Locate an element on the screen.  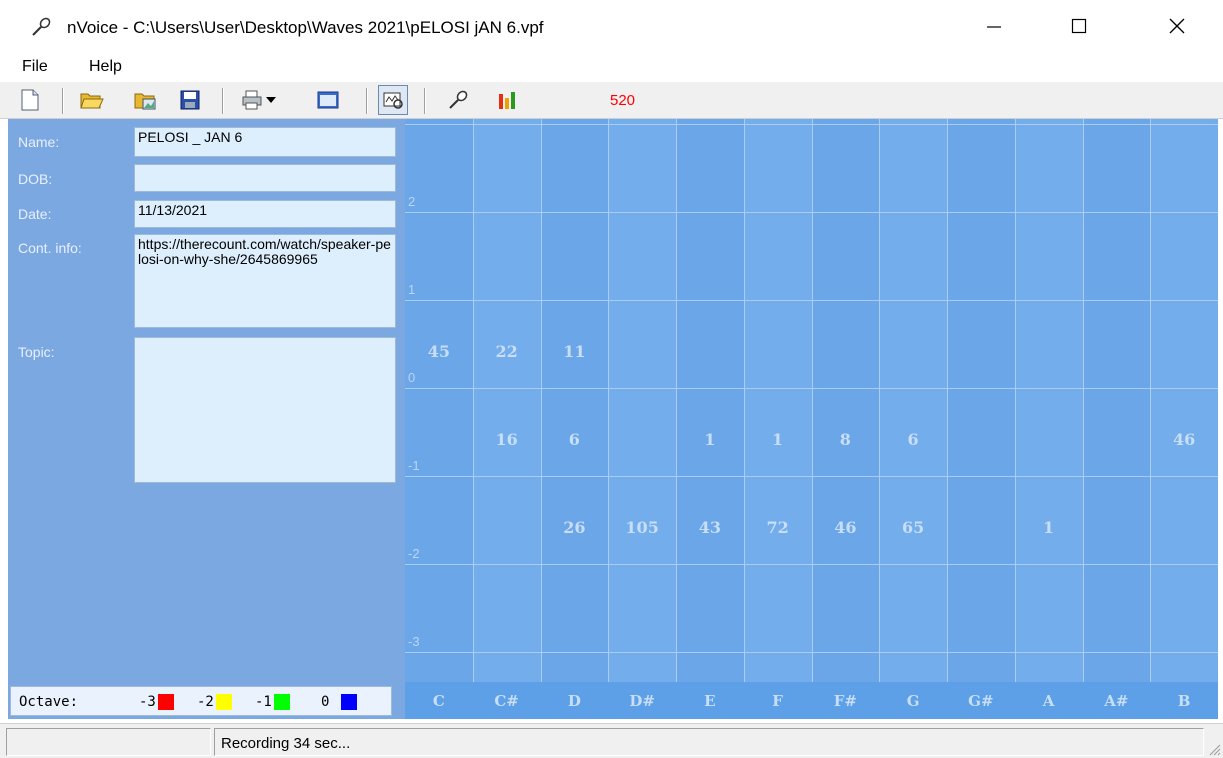
maximize-button is located at coordinates (1079, 26).